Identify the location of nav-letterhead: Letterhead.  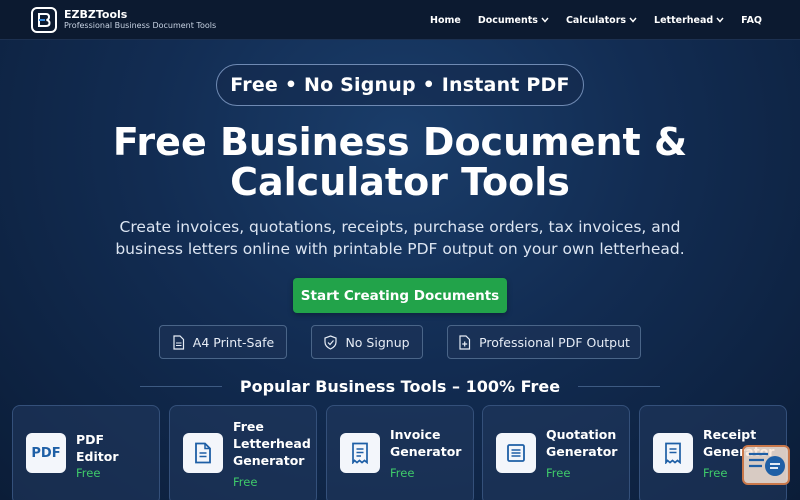
(689, 20).